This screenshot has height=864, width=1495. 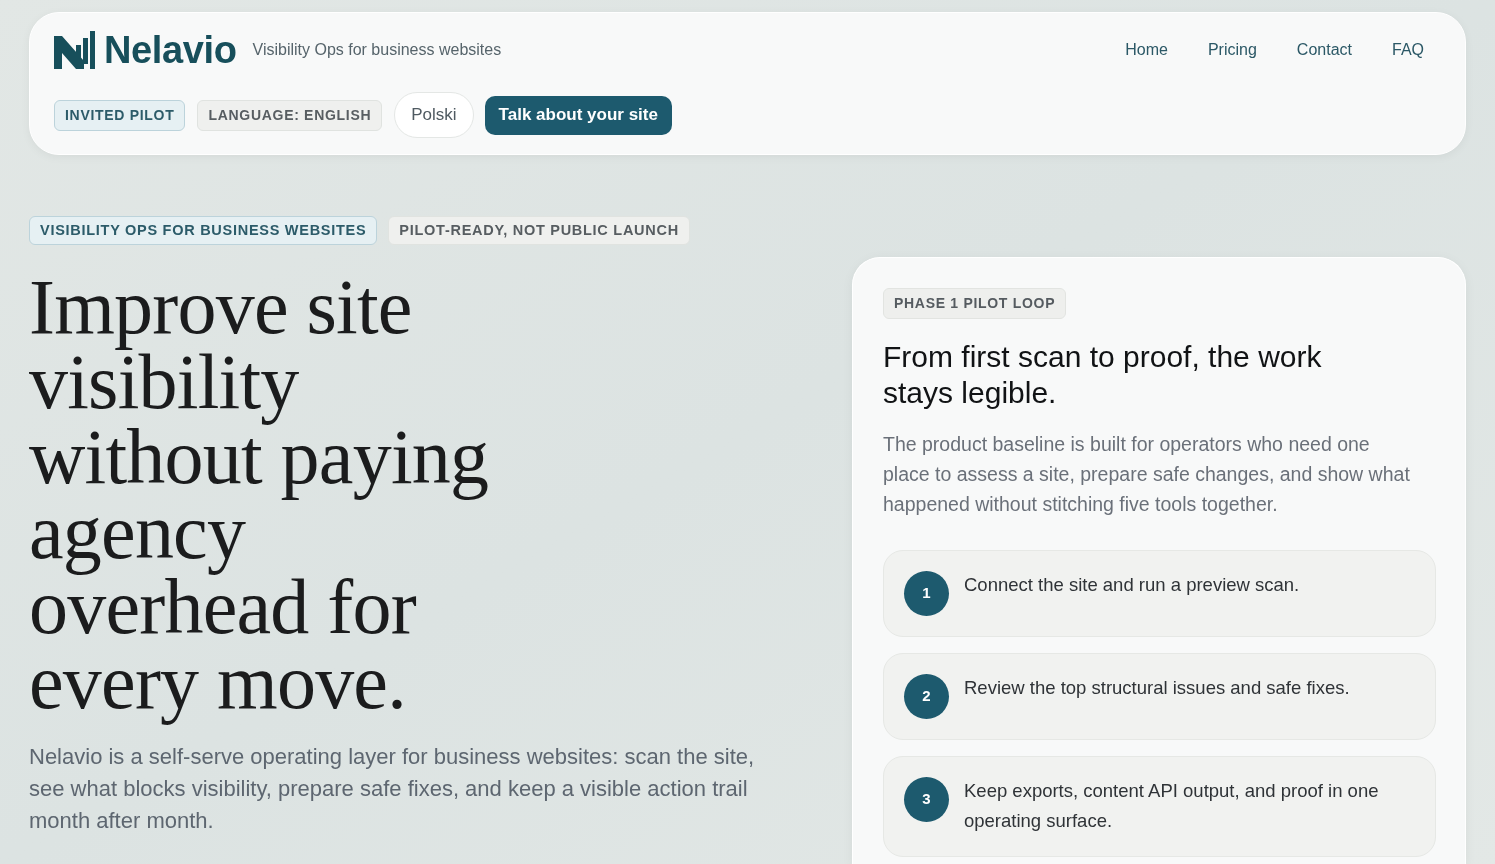 What do you see at coordinates (1147, 474) in the screenshot?
I see `card-description: The product baseline is built for operators who need one place to assess a site, prepare safe changes, and show what happened without stitching five tools together.` at bounding box center [1147, 474].